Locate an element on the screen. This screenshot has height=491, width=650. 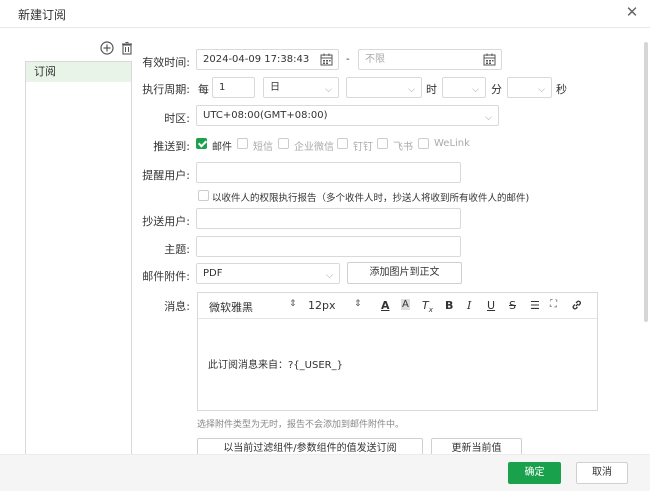
valid-time-label: 有效时间: is located at coordinates (166, 62).